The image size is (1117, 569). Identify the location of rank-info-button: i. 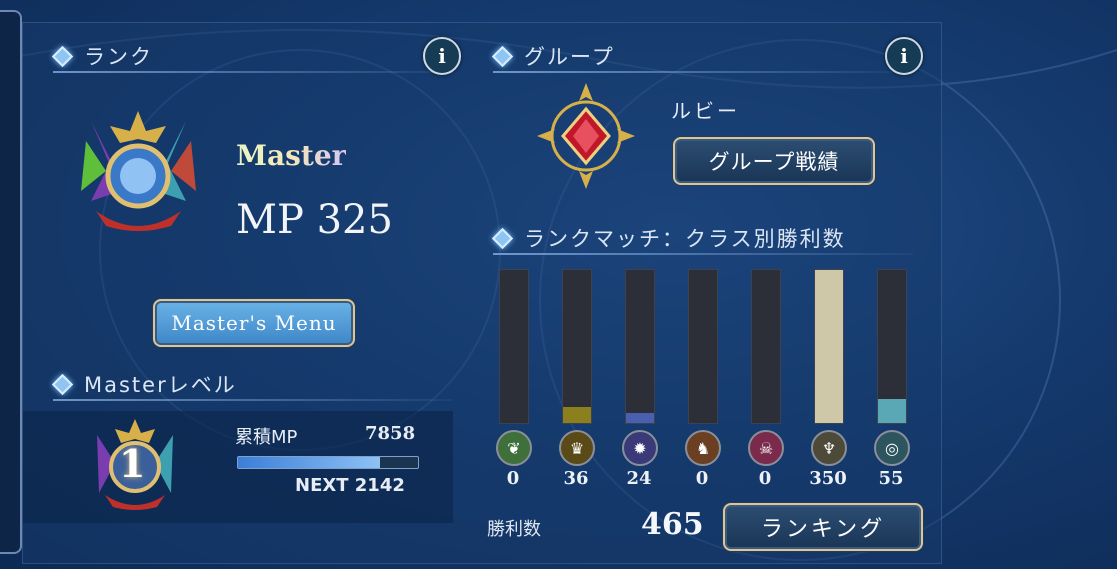
(442, 56).